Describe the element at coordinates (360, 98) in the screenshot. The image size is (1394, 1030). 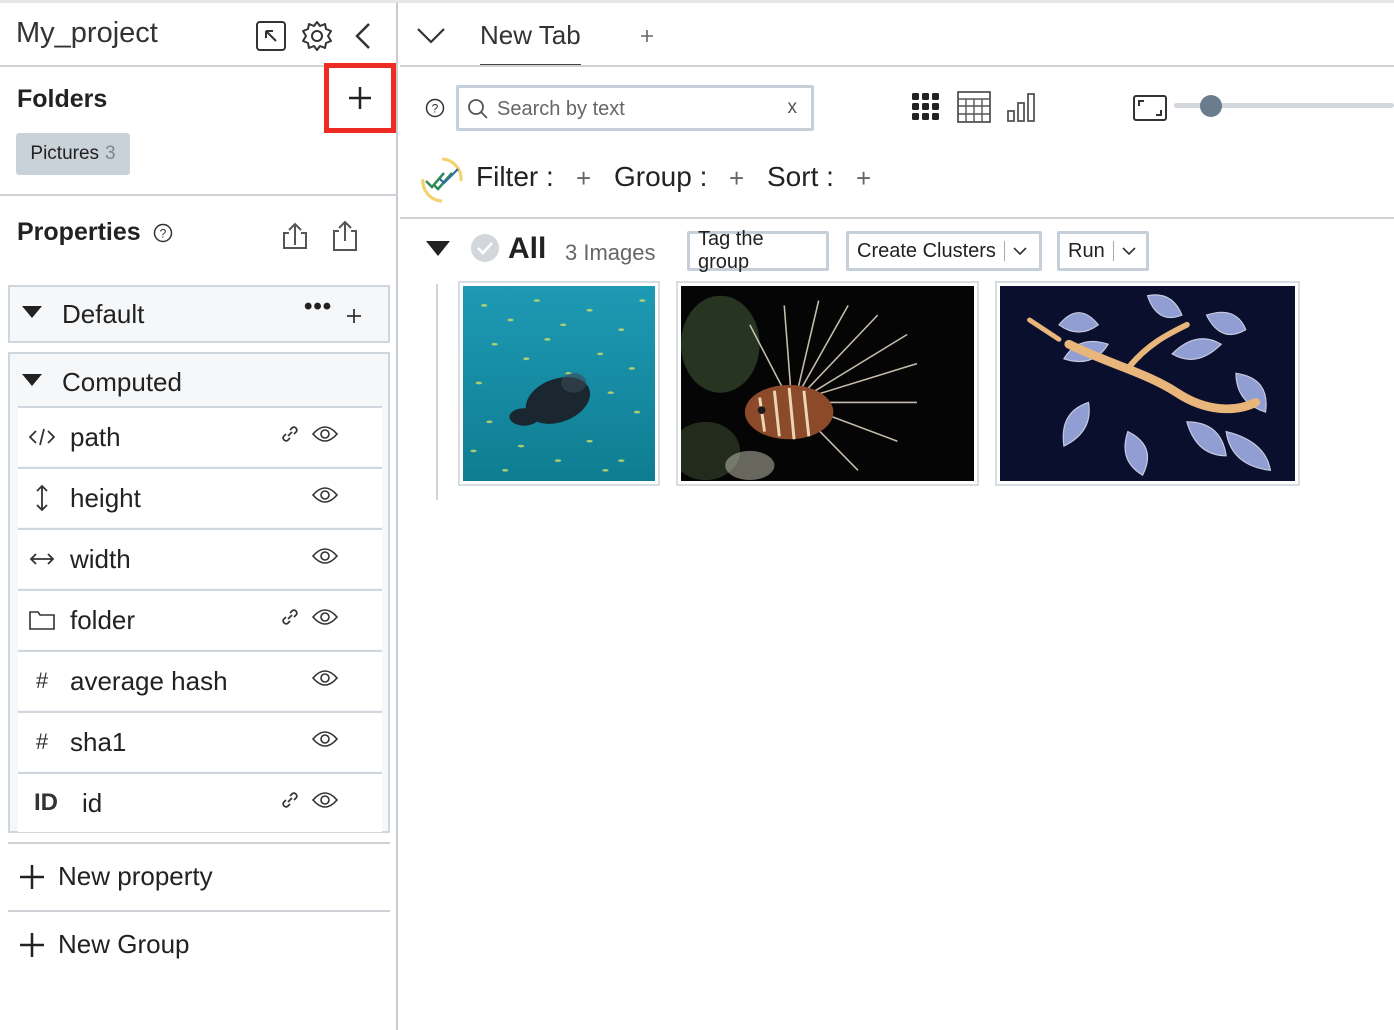
I see `add-folder-button` at that location.